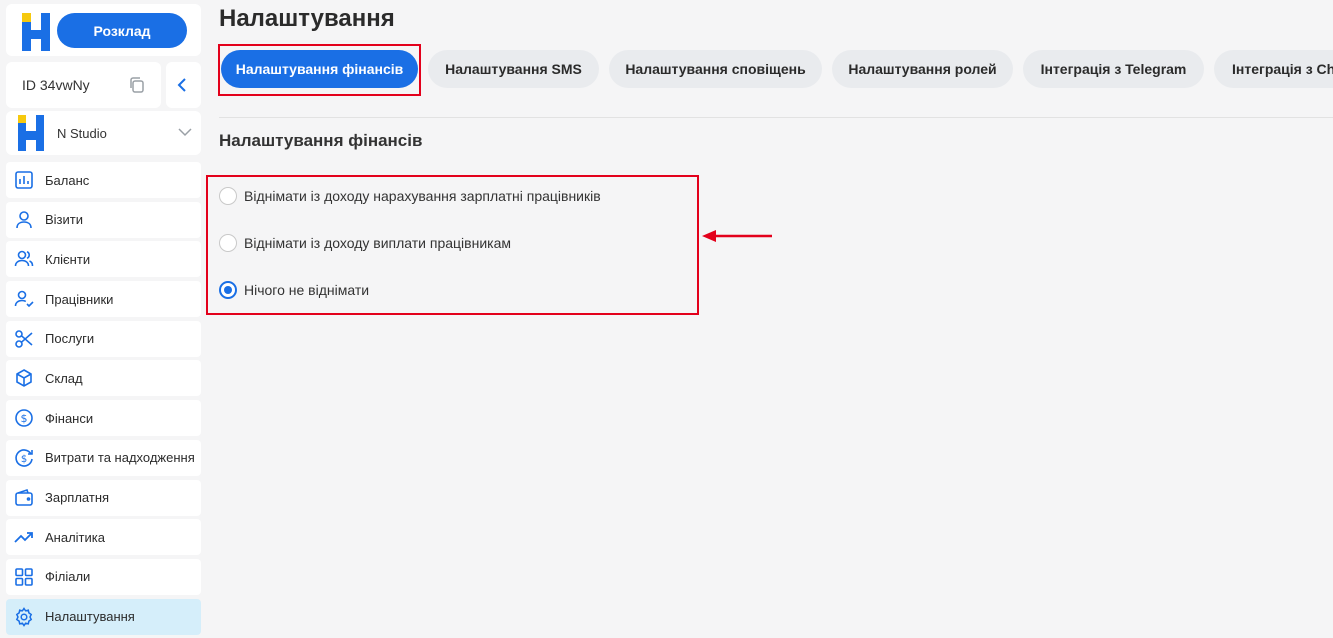 The image size is (1333, 638). Describe the element at coordinates (24, 299) in the screenshot. I see `user-check-icon` at that location.